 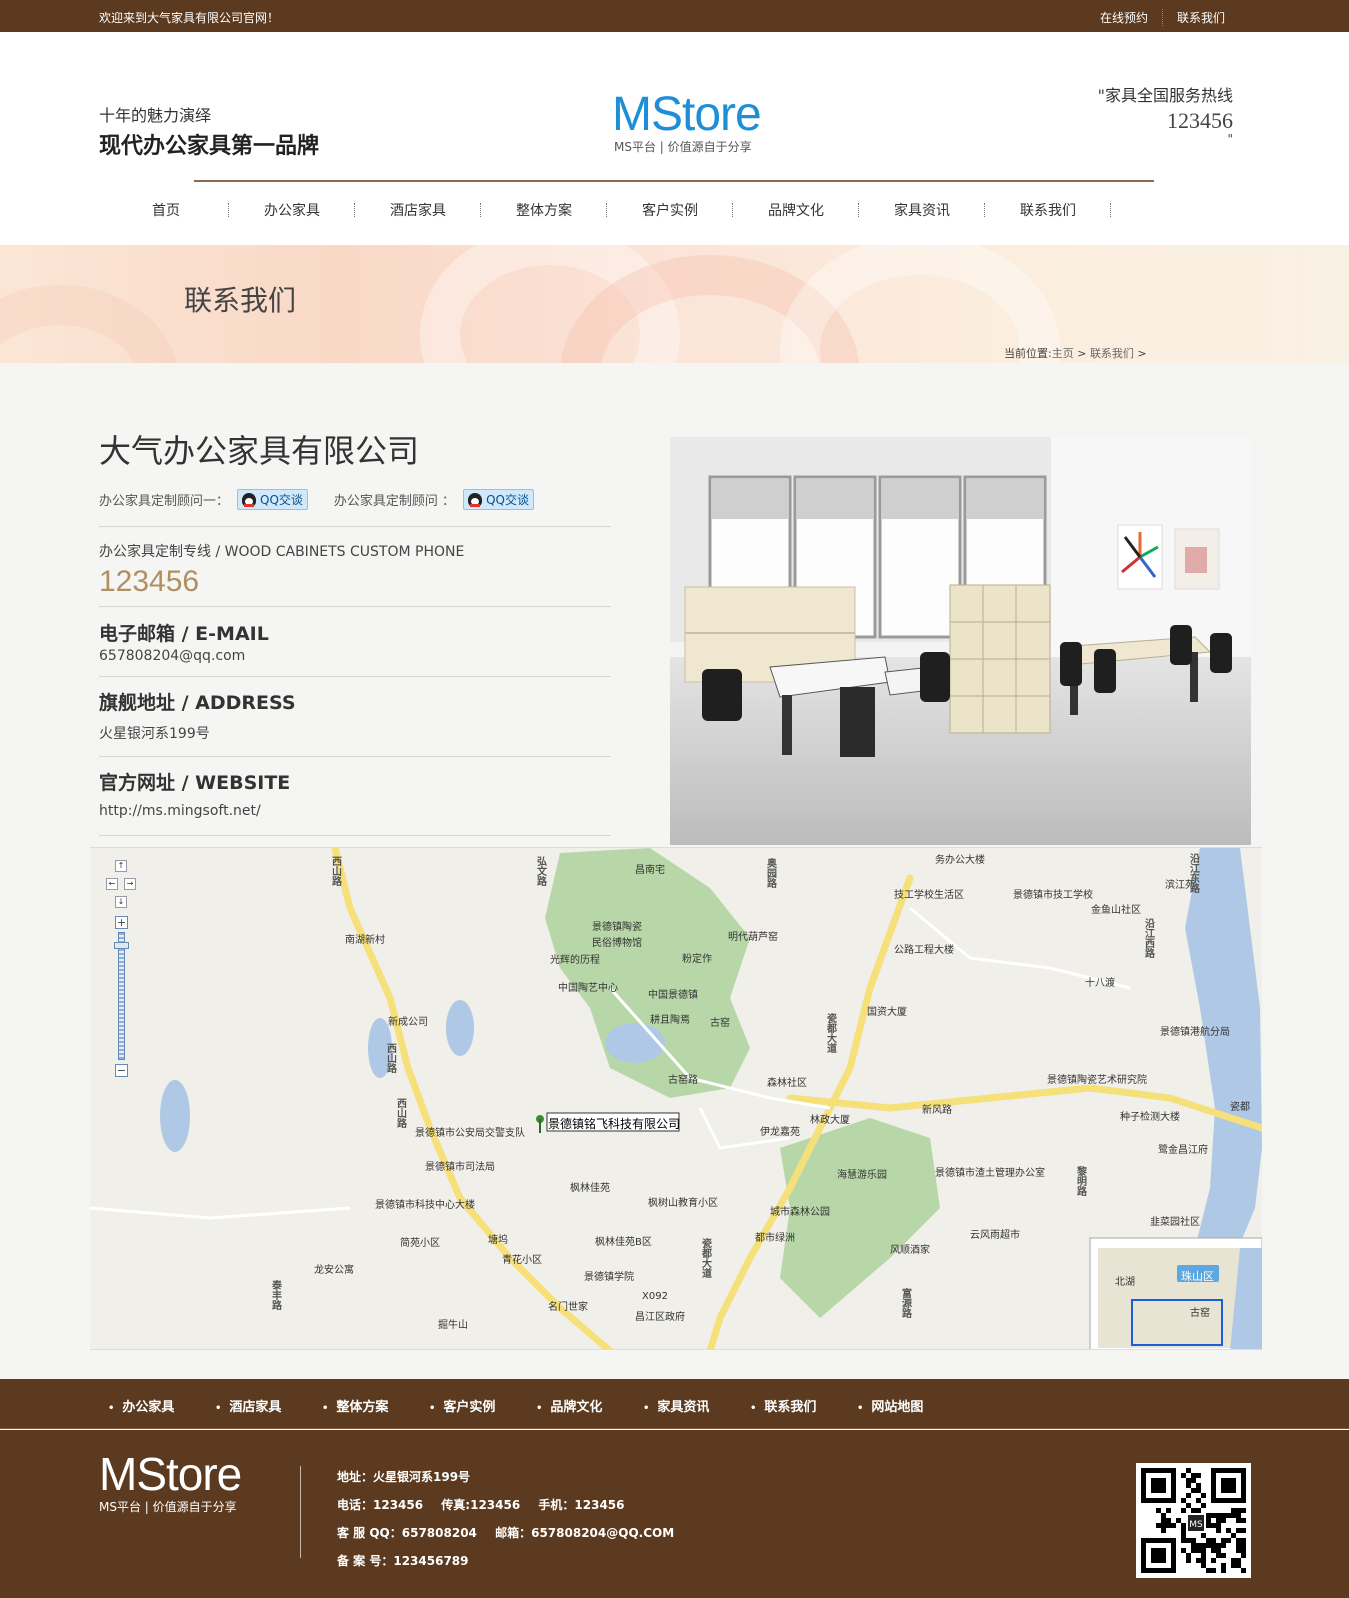 I want to click on map-place-label: 泰丰路, so click(x=276, y=1295).